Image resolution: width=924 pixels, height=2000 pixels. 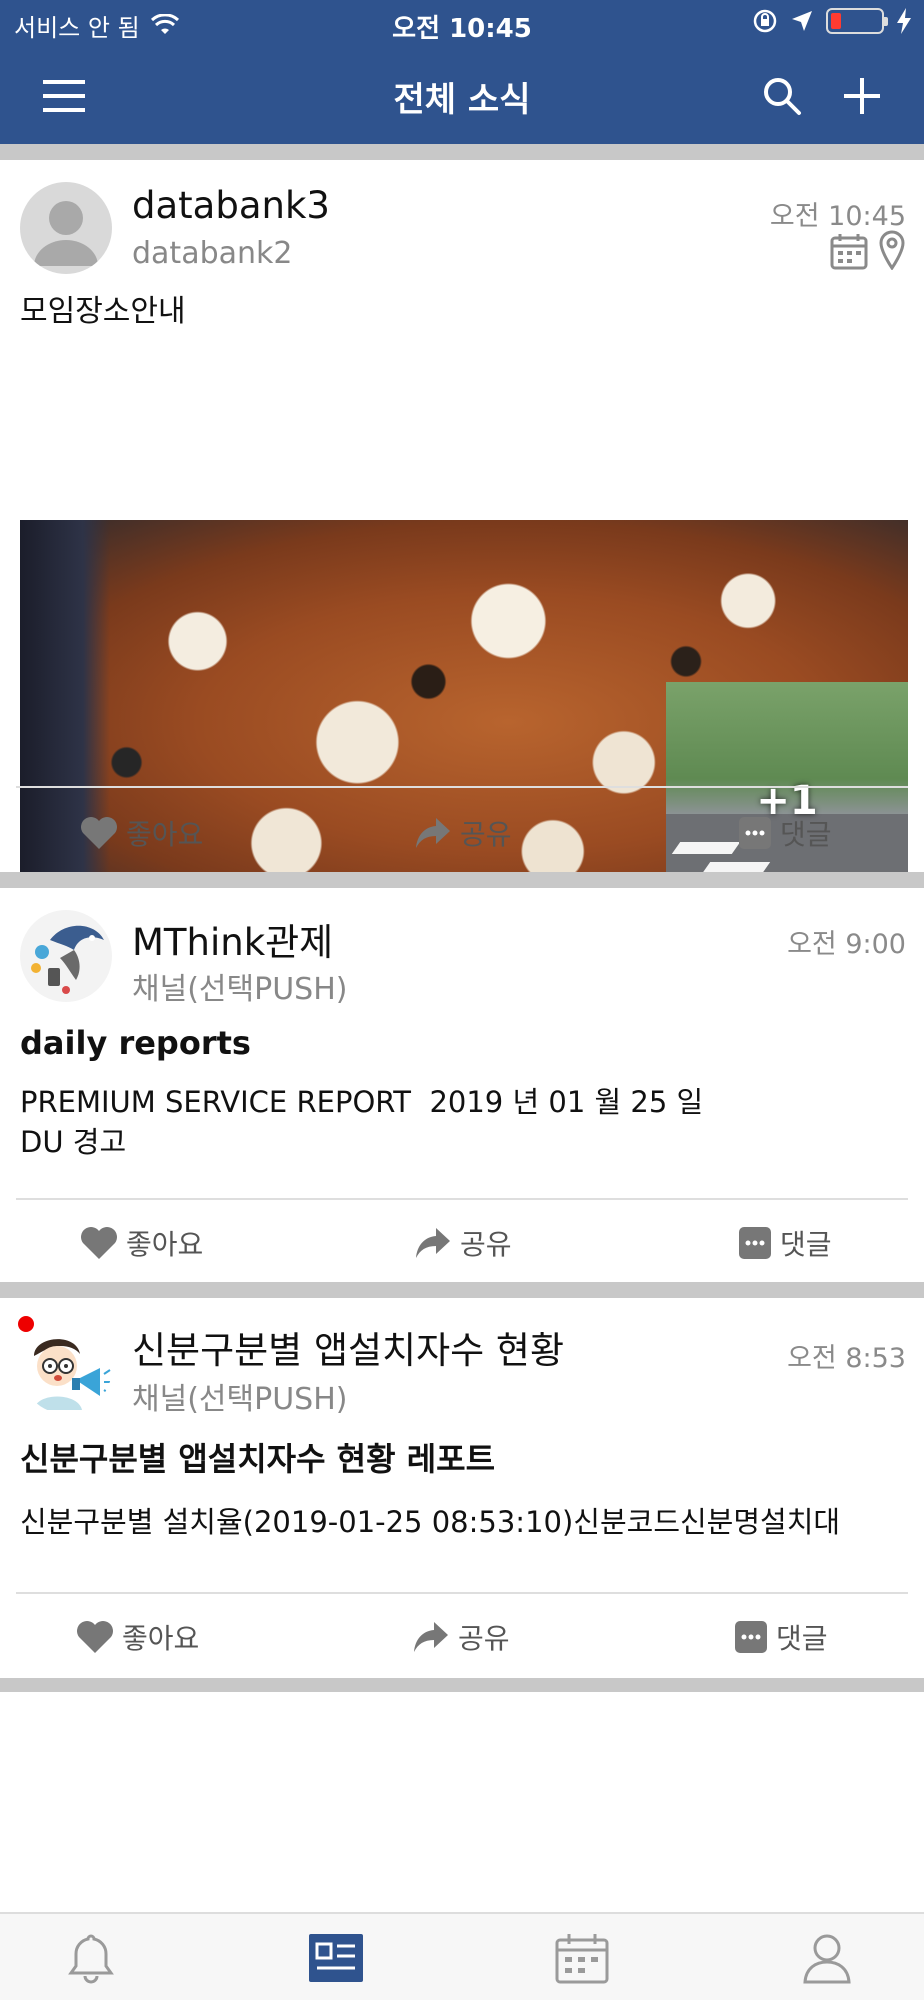 What do you see at coordinates (837, 216) in the screenshot?
I see `post-time: 오전 10:45` at bounding box center [837, 216].